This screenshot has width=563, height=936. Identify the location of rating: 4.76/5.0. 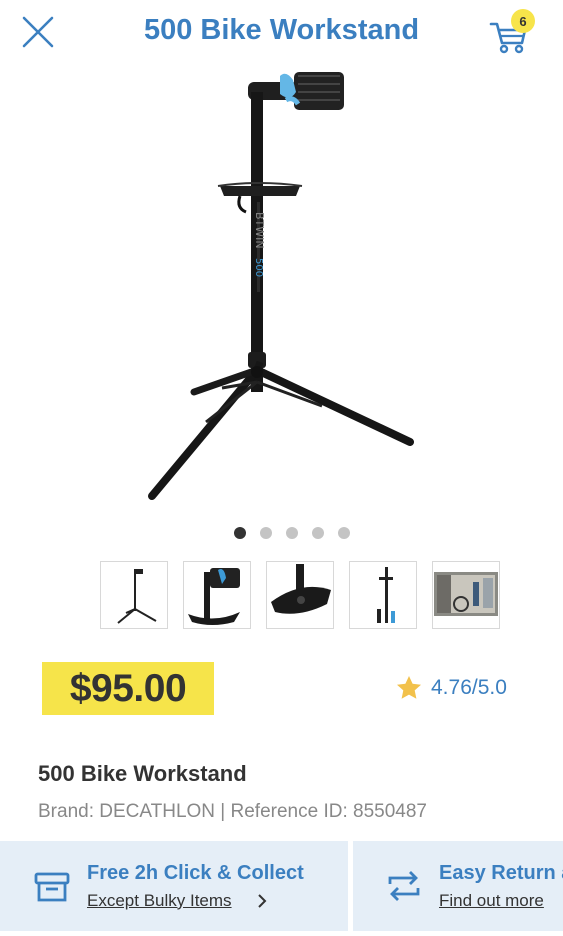
(451, 687).